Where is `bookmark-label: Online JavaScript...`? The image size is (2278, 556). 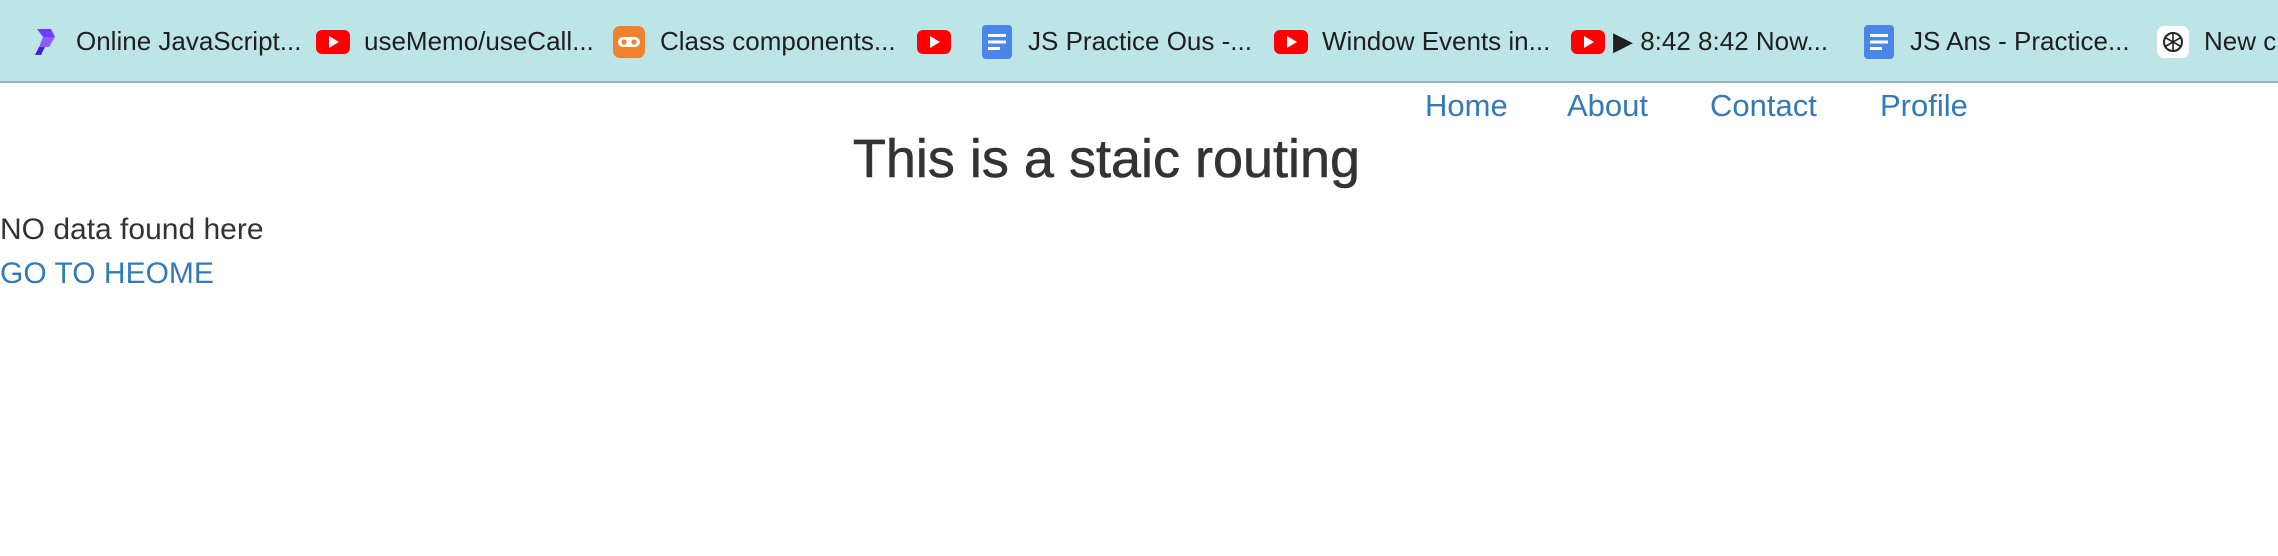 bookmark-label: Online JavaScript... is located at coordinates (189, 41).